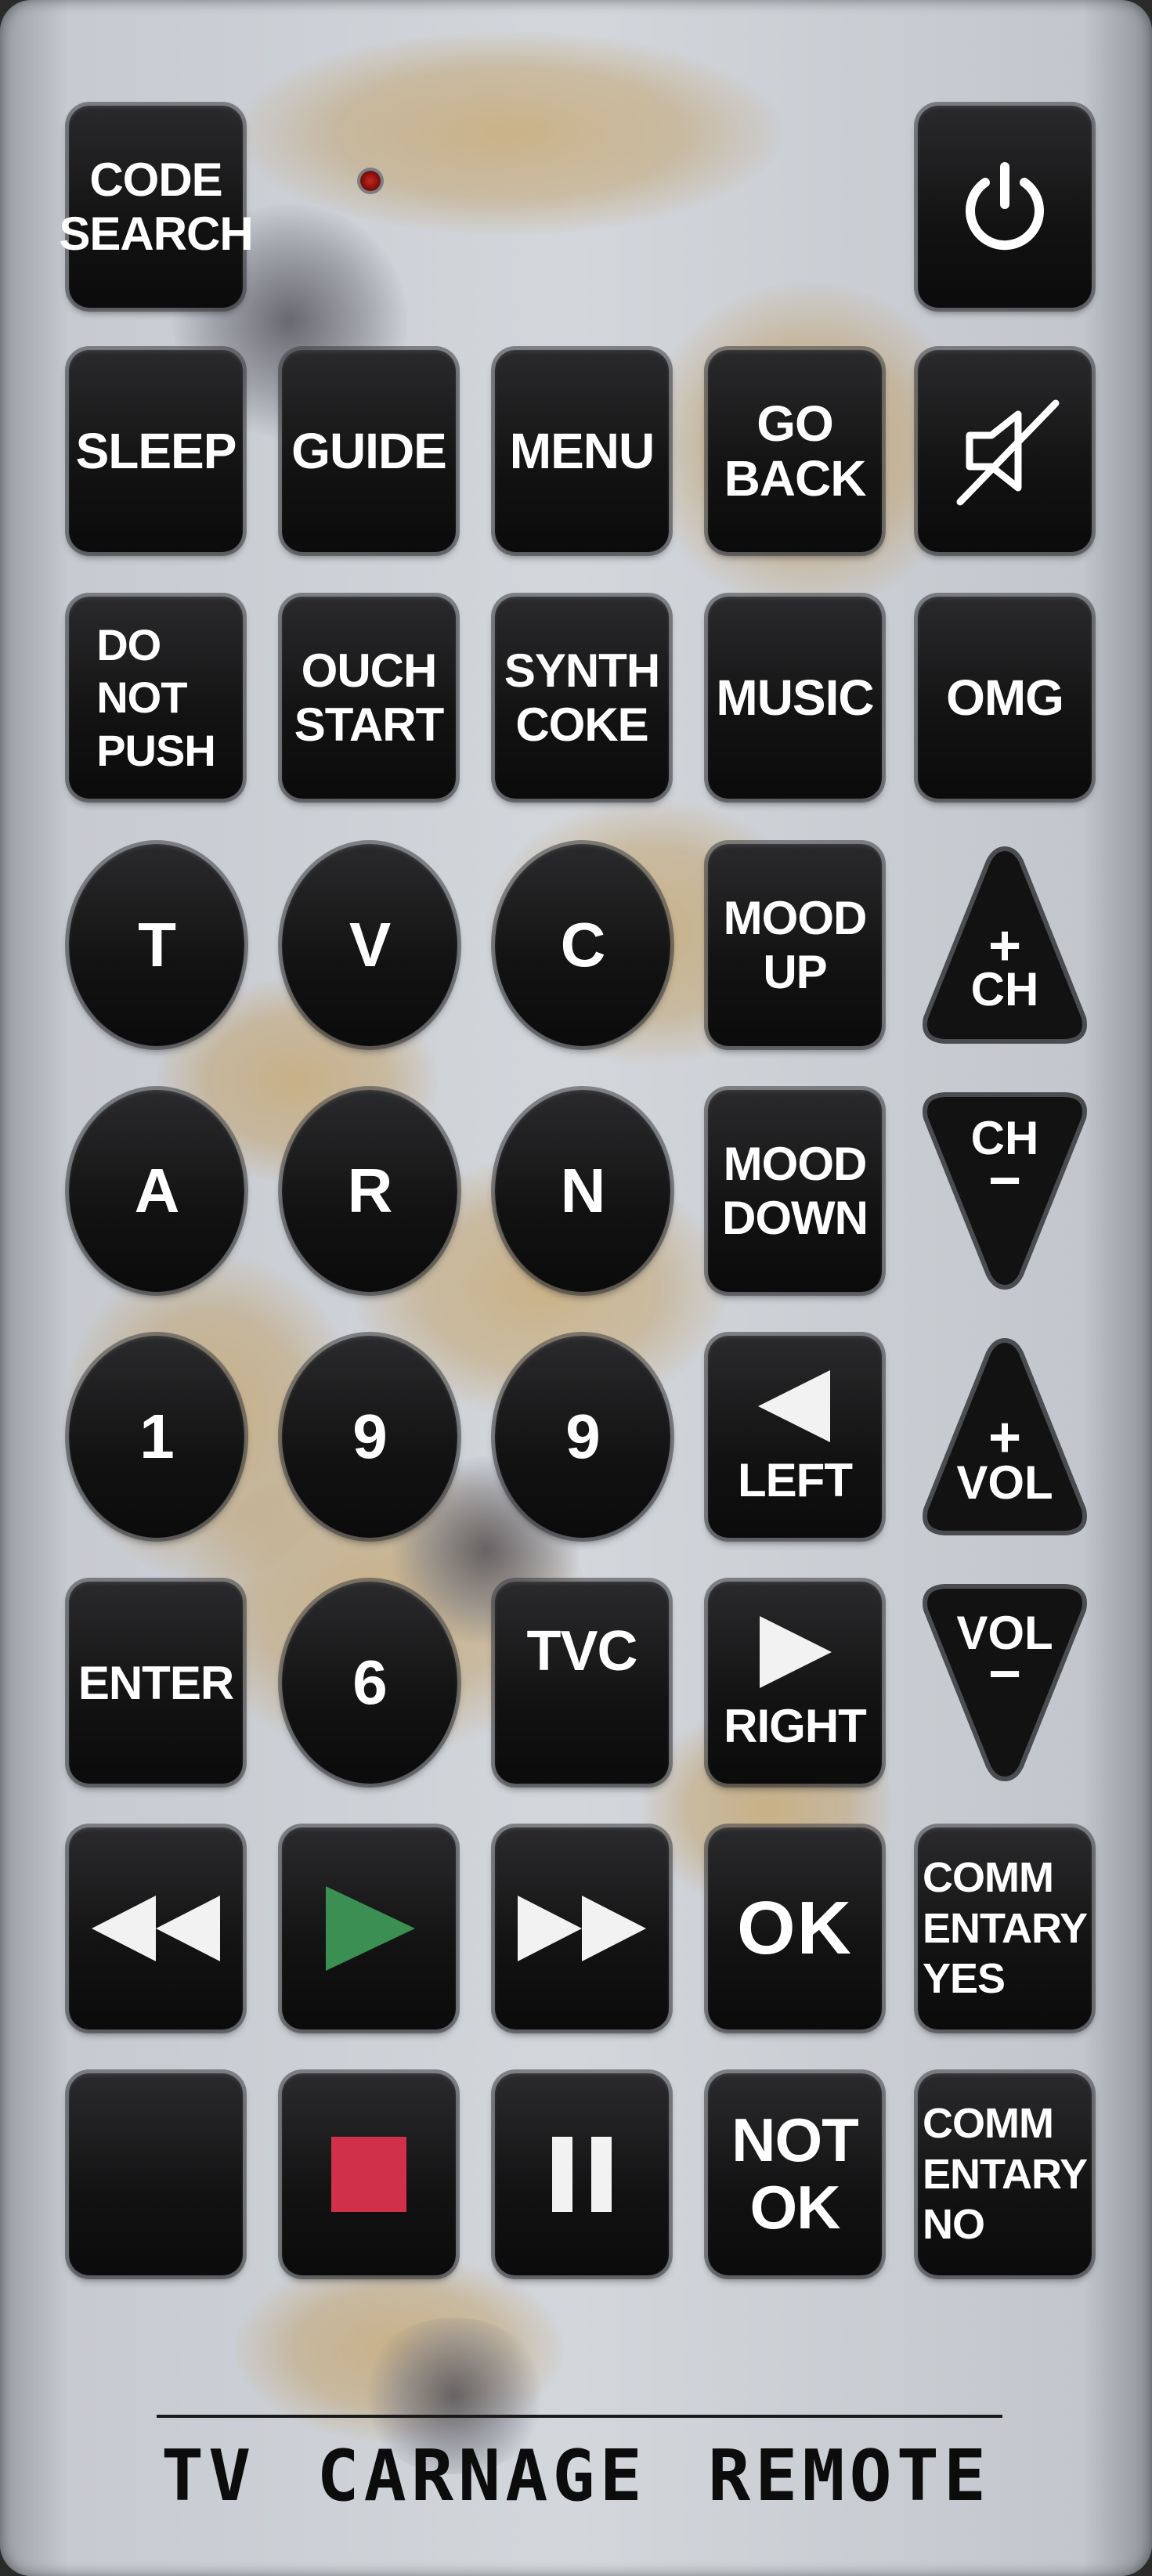  I want to click on power-icon, so click(1005, 206).